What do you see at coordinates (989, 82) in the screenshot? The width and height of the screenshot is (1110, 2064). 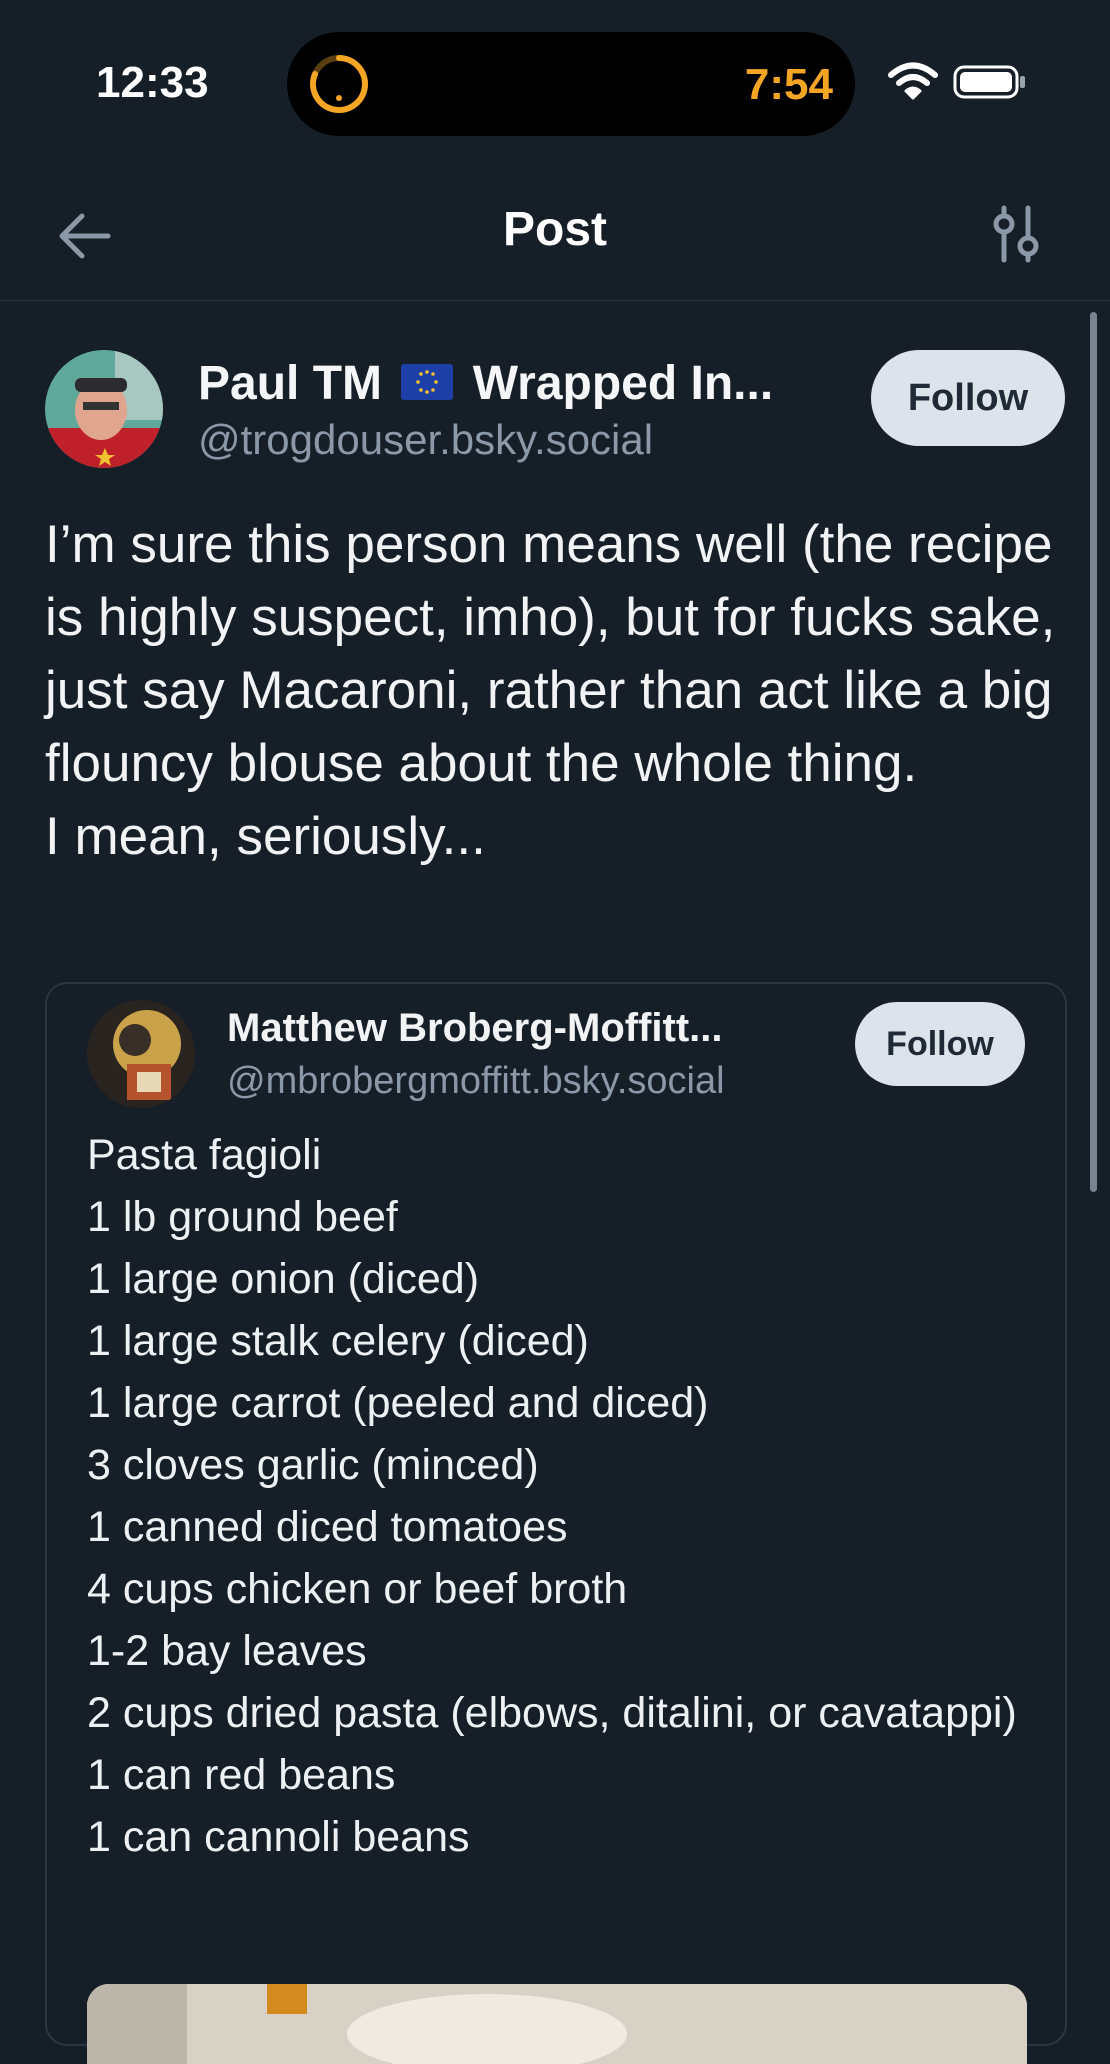 I see `battery-icon` at bounding box center [989, 82].